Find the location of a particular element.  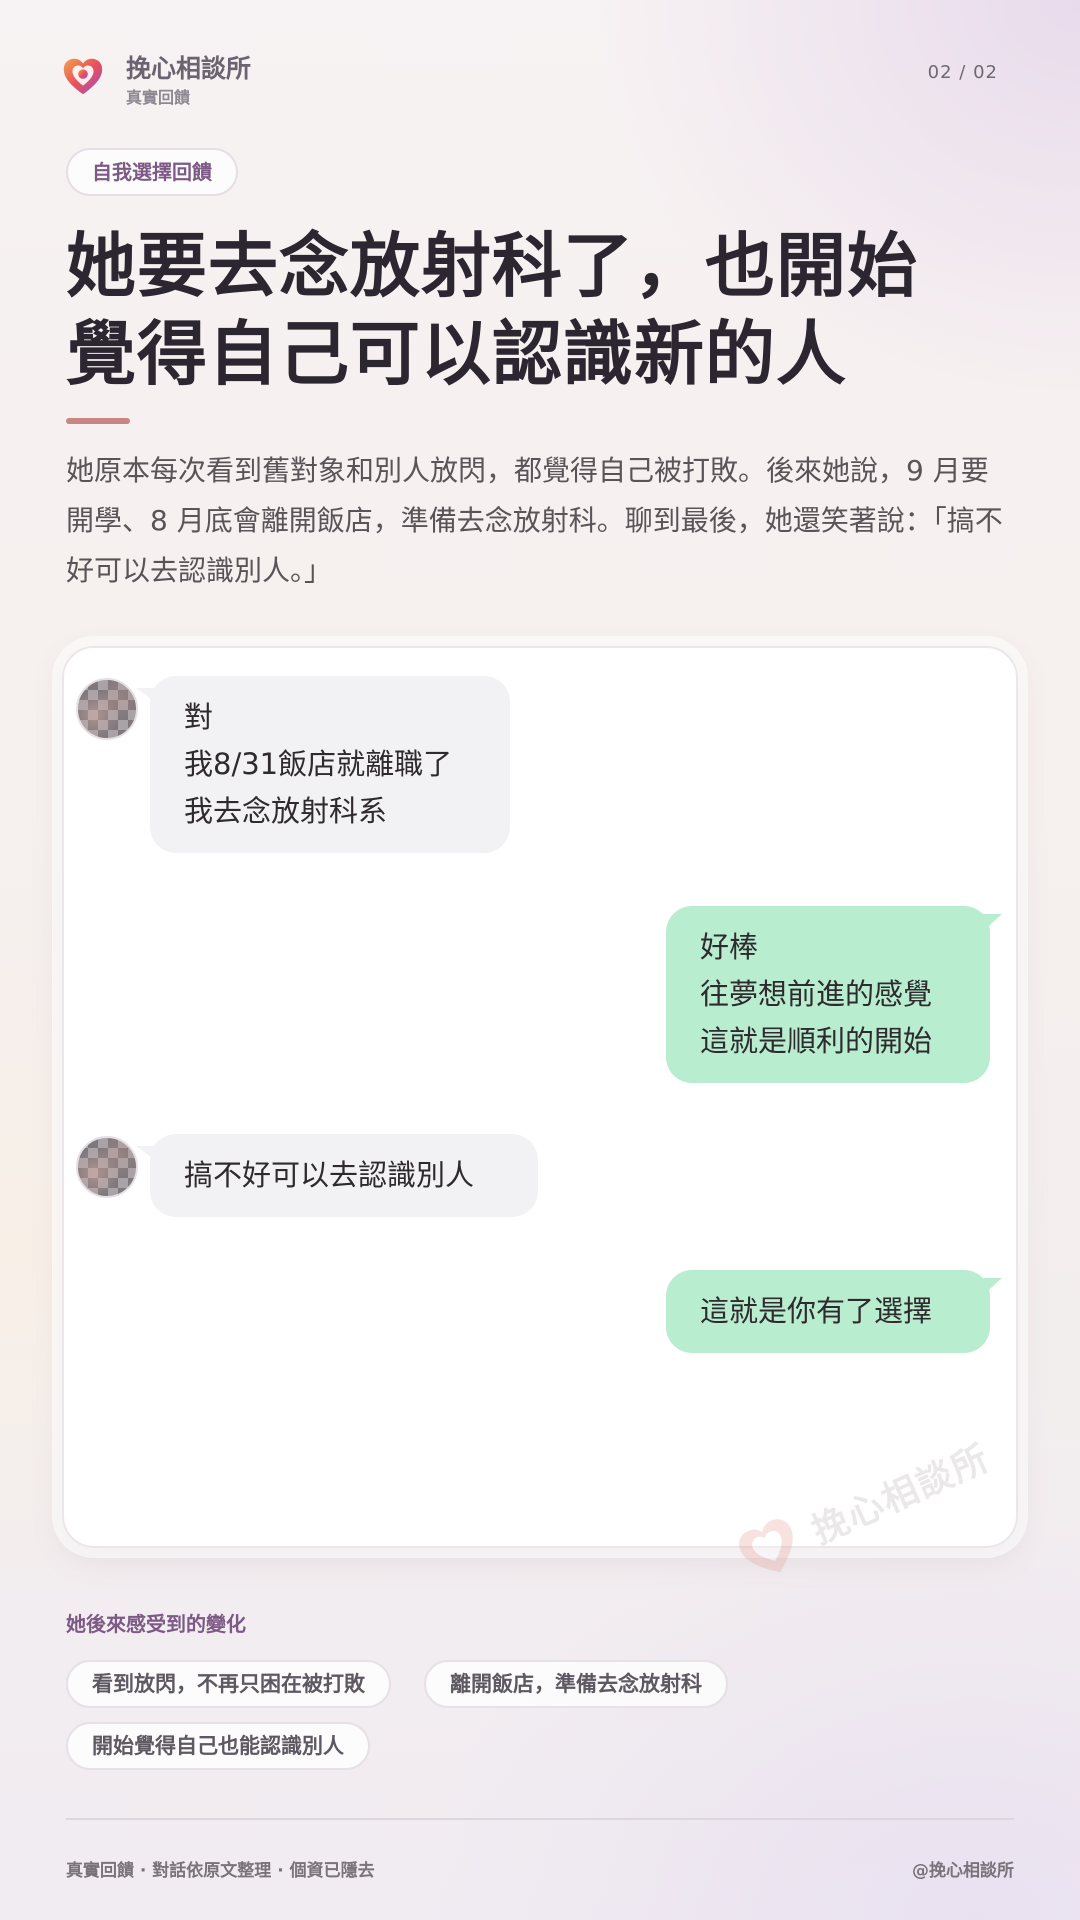

chat-bubble-outgoing: 這就是你有了選擇 is located at coordinates (834, 1311).